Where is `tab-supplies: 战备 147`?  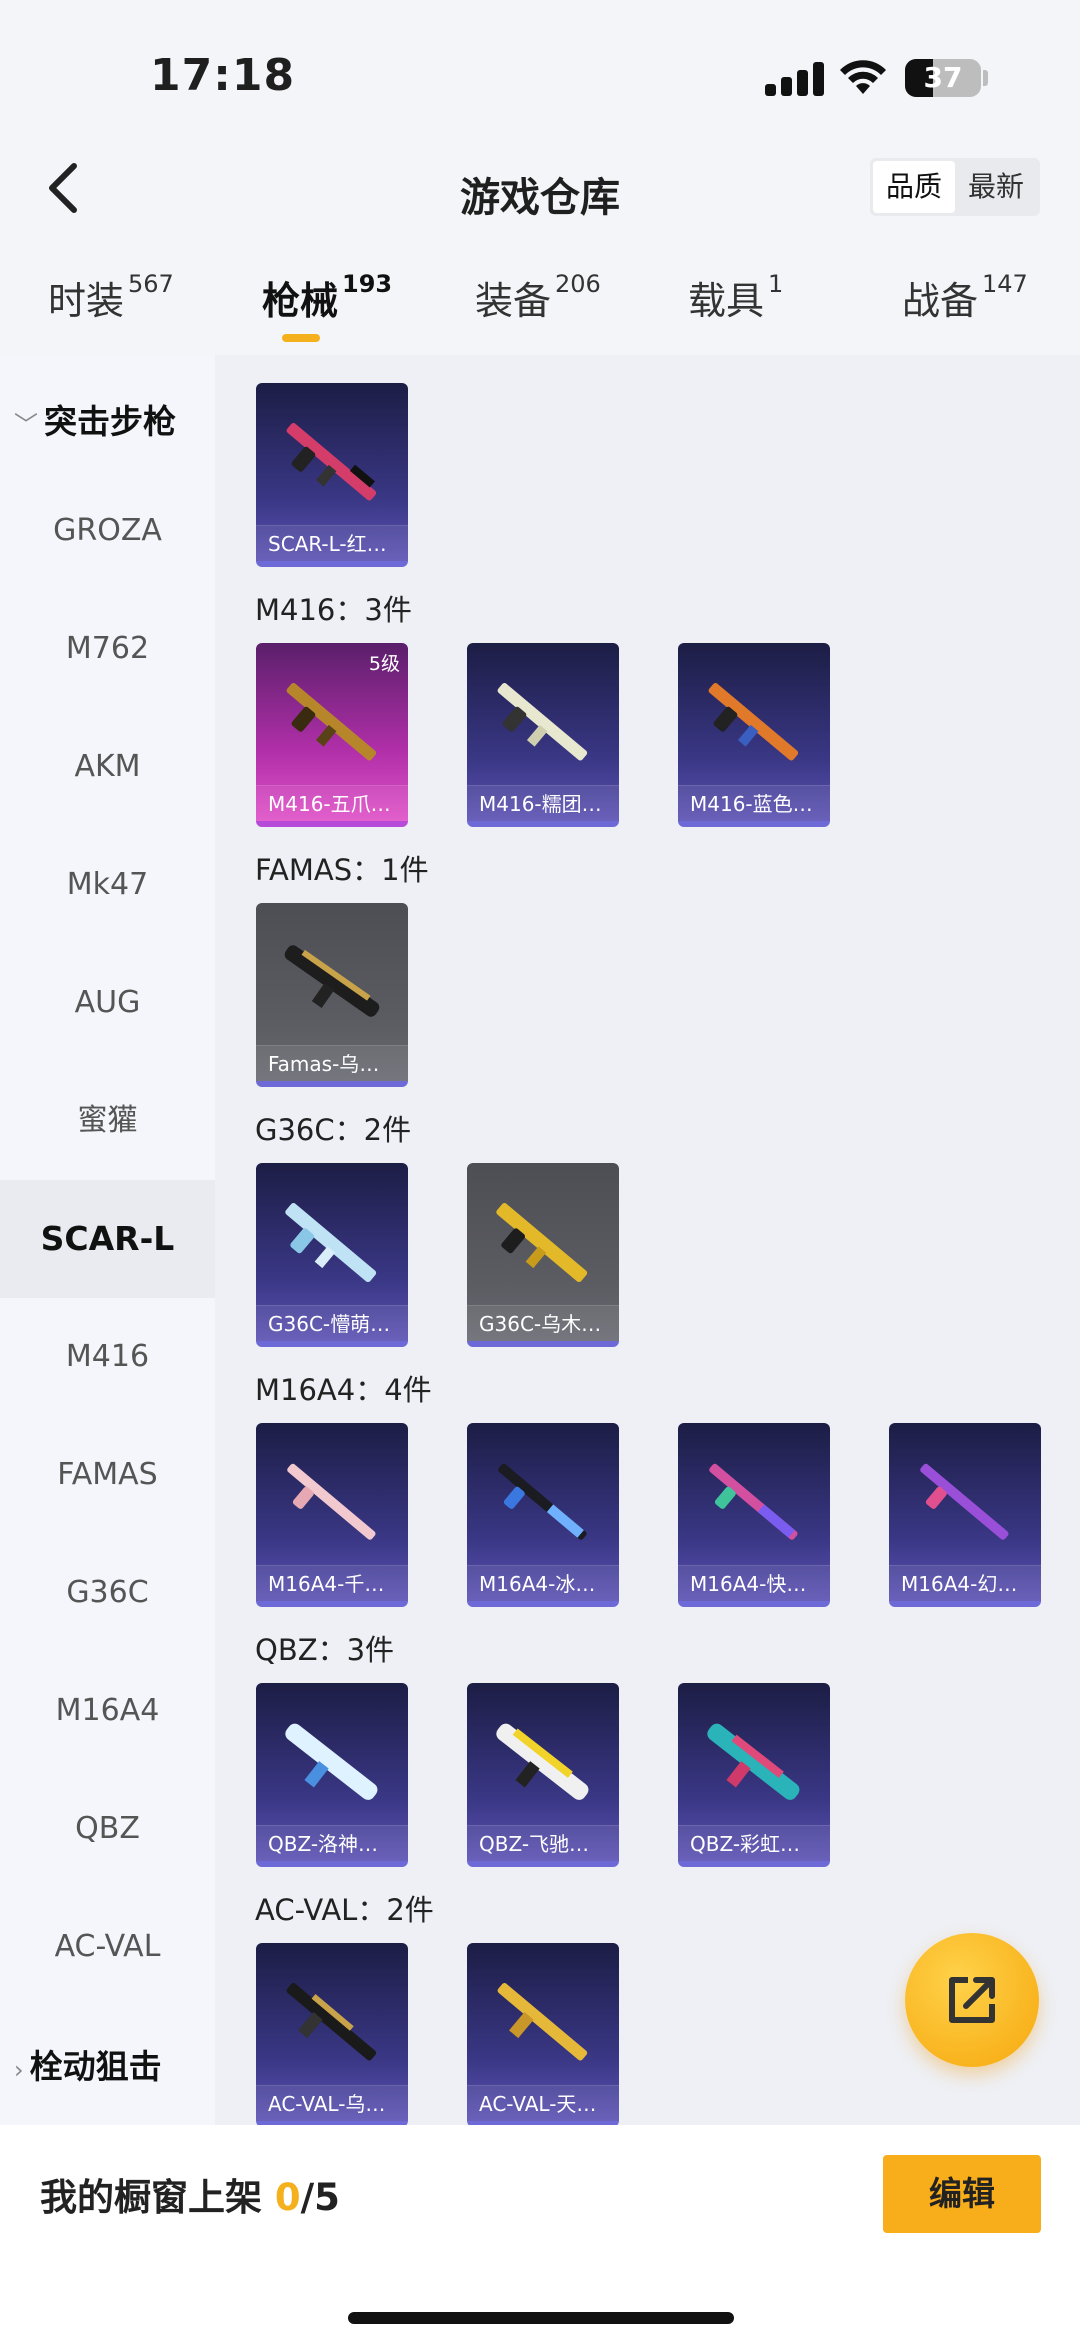 tab-supplies: 战备 147 is located at coordinates (965, 297).